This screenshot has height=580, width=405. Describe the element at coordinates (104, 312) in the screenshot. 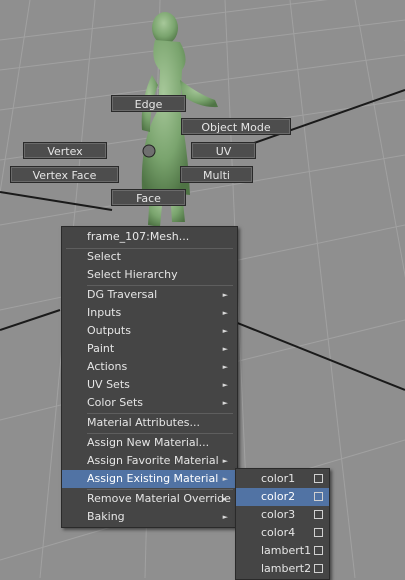

I see `menu-item-label: Inputs` at that location.